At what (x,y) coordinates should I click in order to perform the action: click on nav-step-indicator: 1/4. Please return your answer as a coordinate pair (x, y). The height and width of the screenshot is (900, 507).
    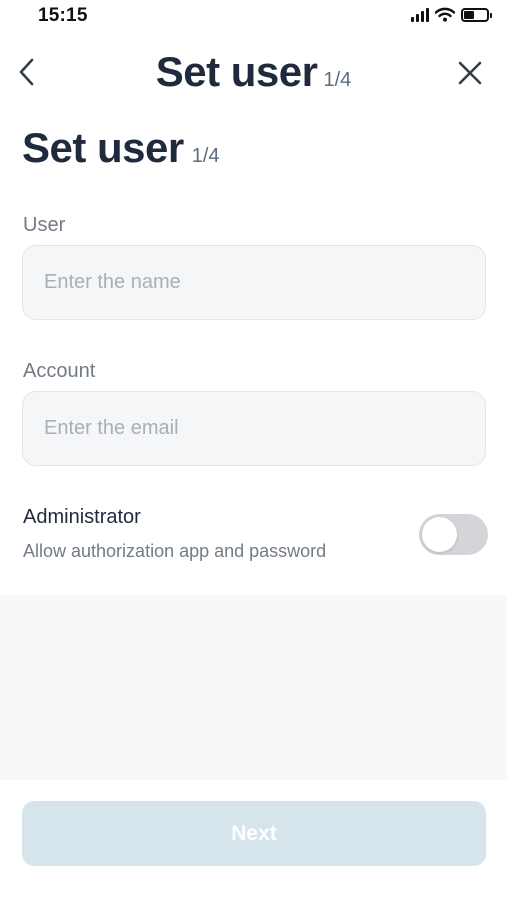
    Looking at the image, I should click on (337, 80).